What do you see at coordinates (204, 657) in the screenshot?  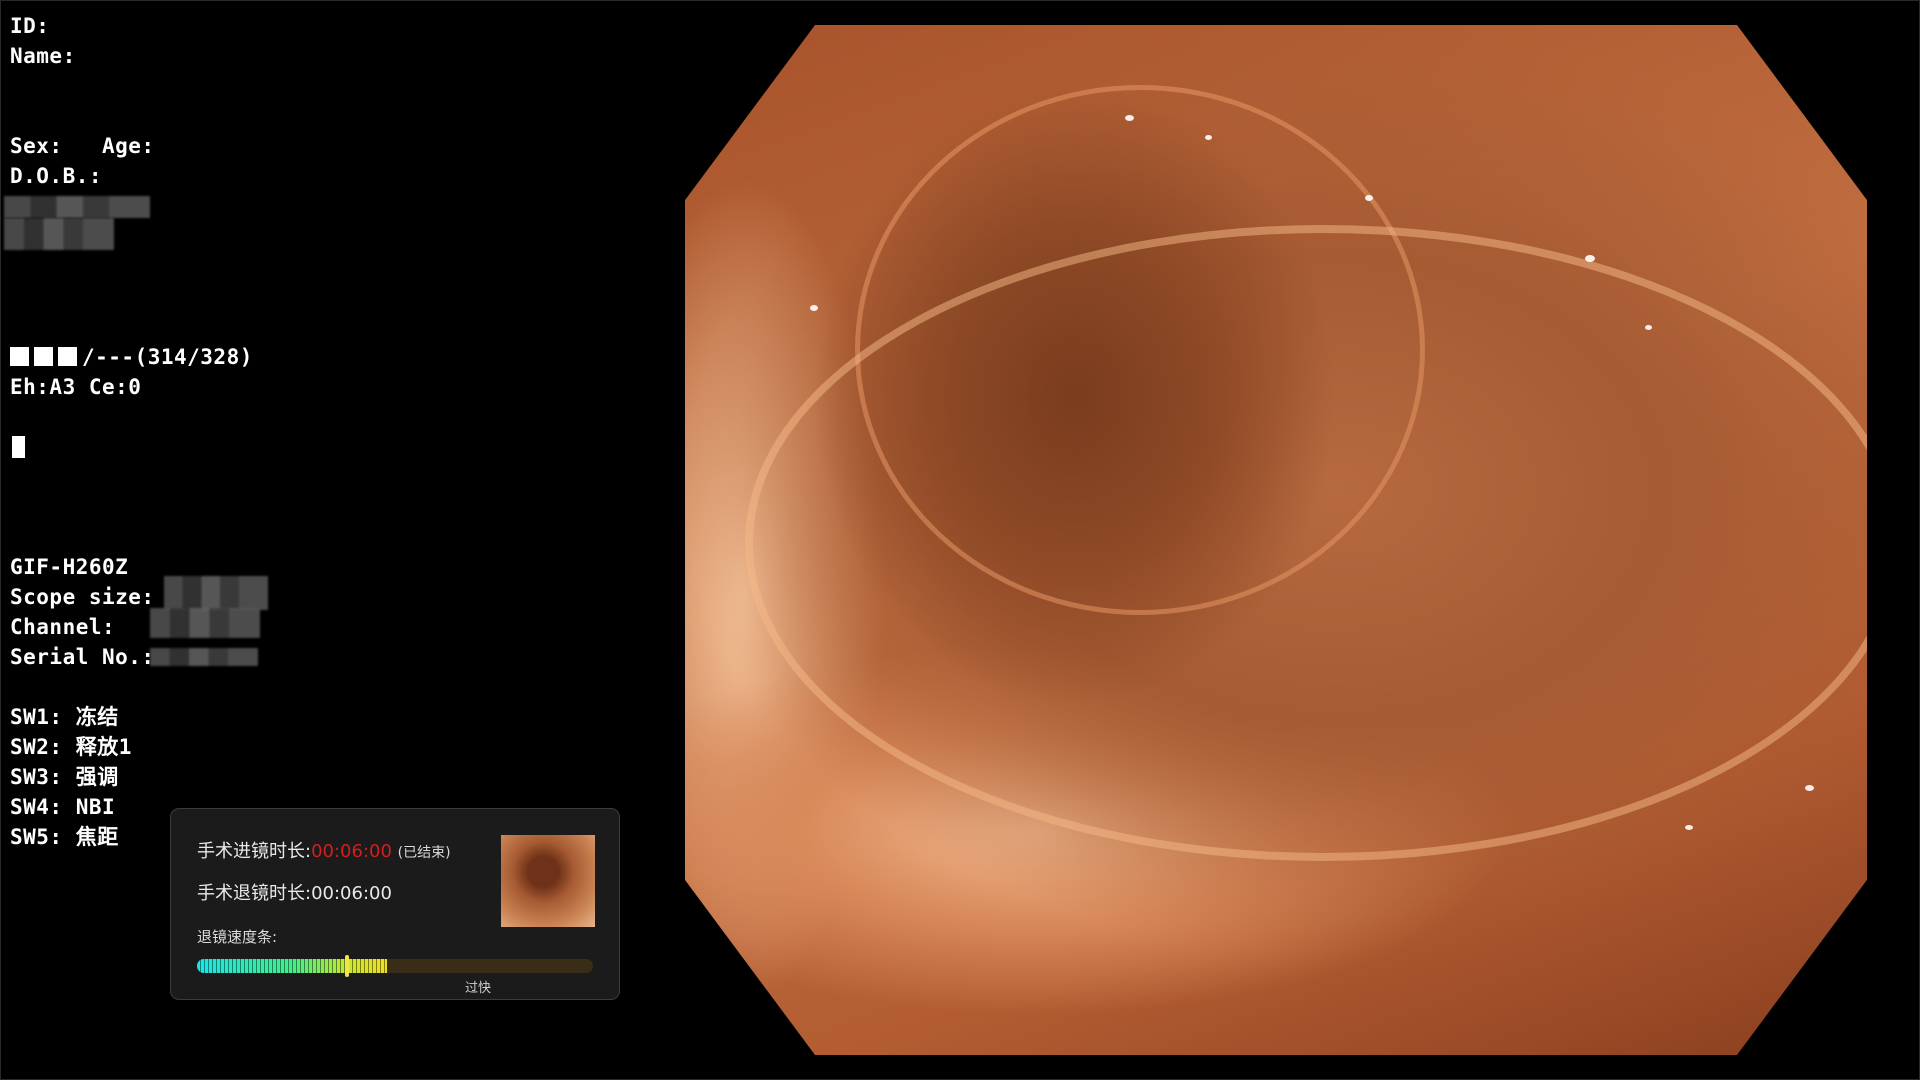 I see `redacted-serial` at bounding box center [204, 657].